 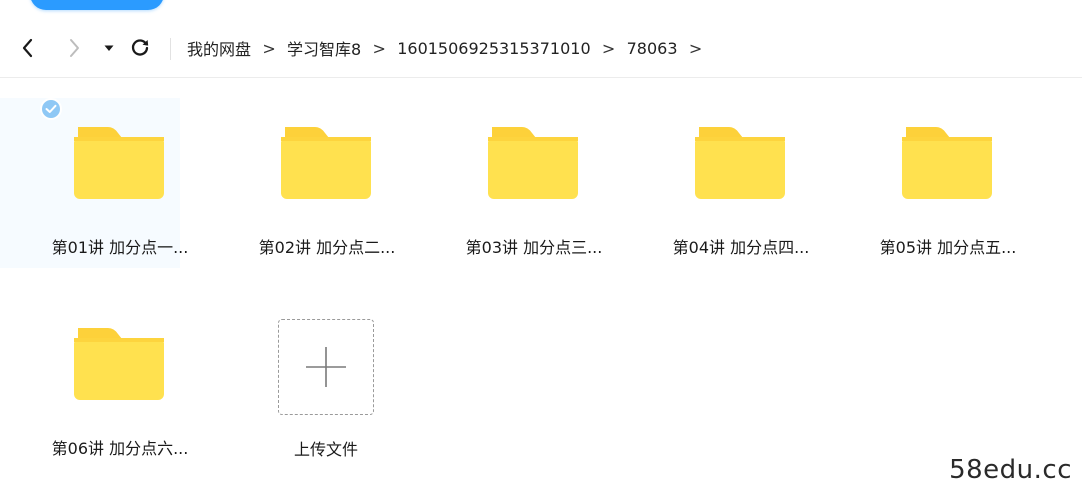 I want to click on chevron-left-icon, so click(x=27, y=48).